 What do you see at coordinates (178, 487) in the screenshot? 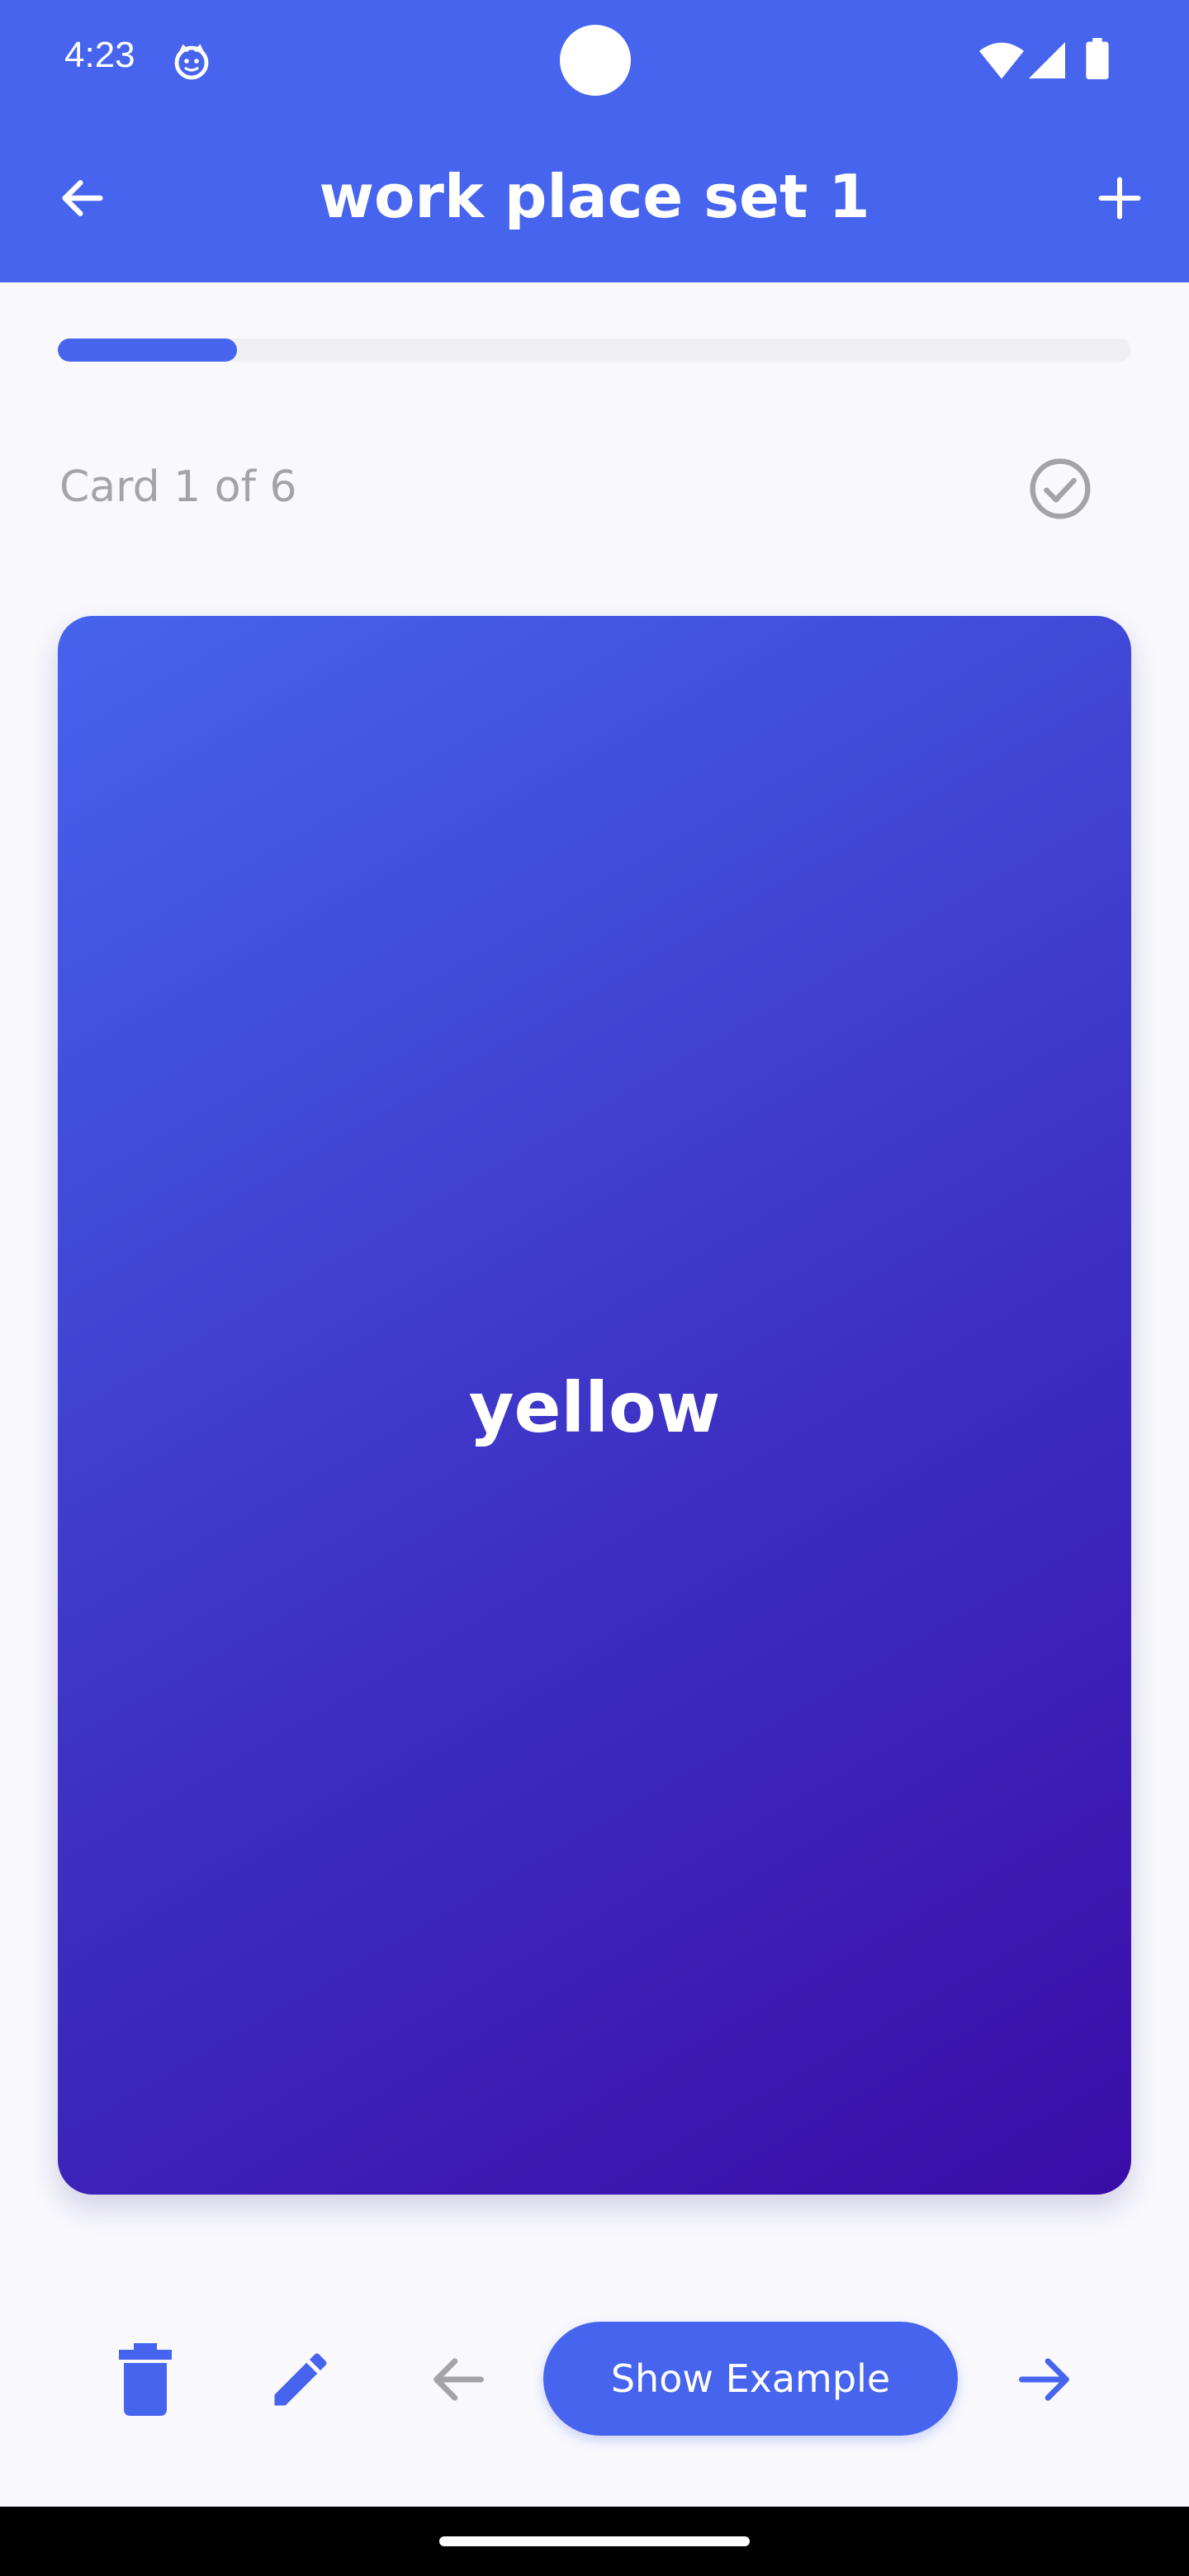
I see `card-counter: Card 1 of 6` at bounding box center [178, 487].